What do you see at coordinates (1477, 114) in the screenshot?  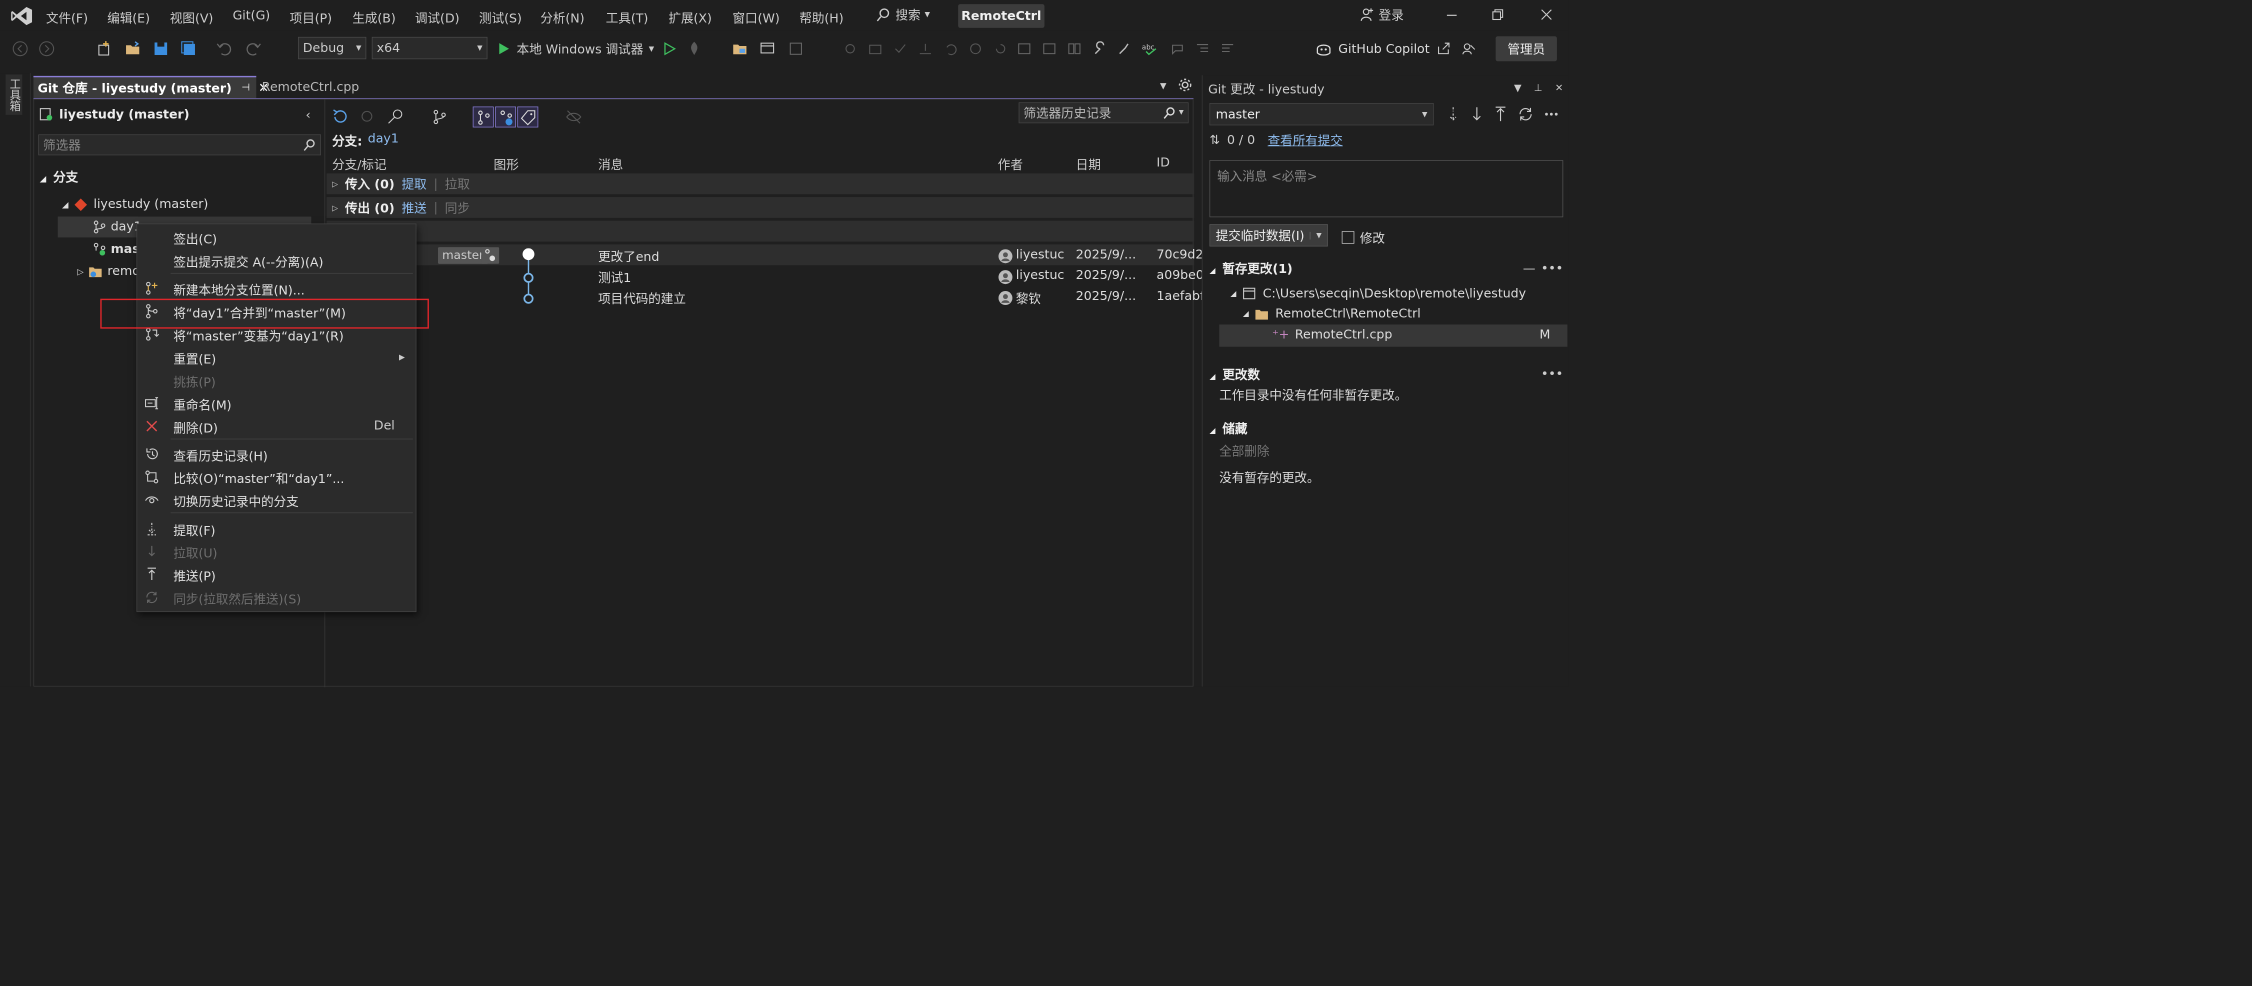 I see `pull-icon` at bounding box center [1477, 114].